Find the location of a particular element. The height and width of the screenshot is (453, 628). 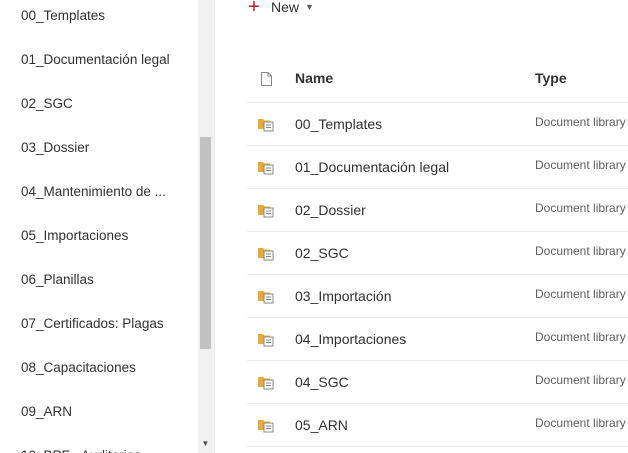

chevron-down-icon: ▼ is located at coordinates (309, 7).